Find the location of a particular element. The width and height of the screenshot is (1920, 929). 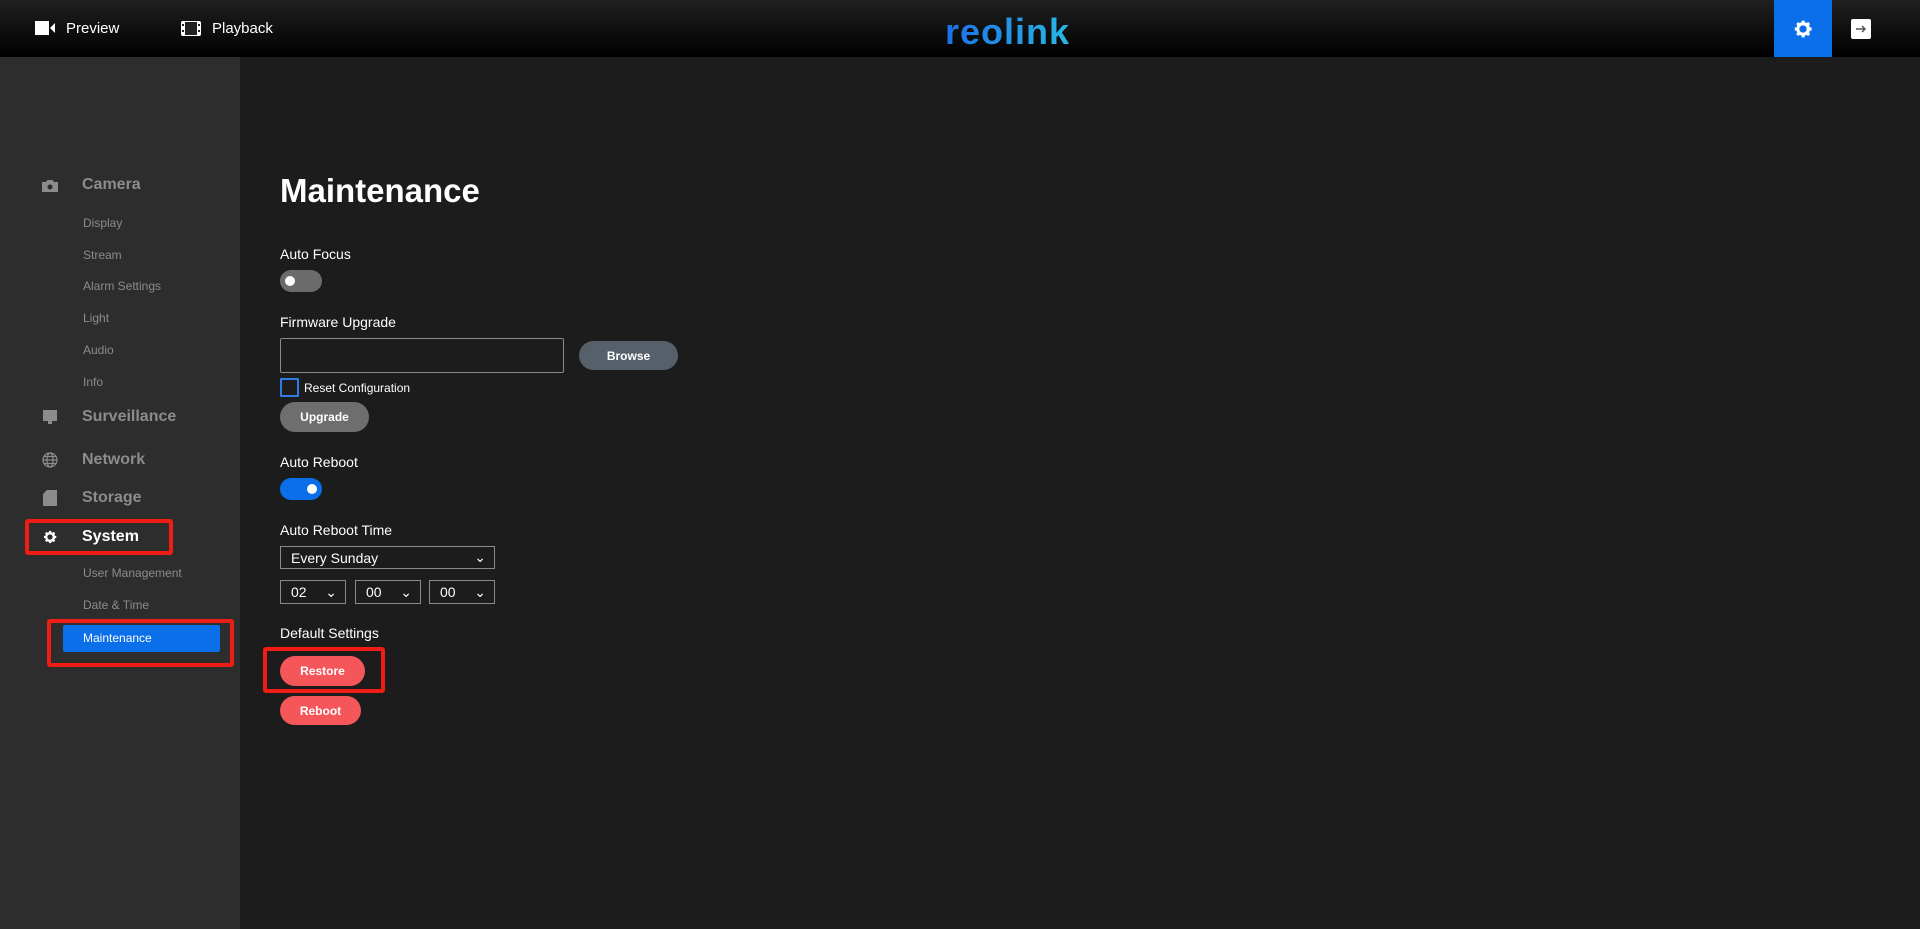

reboot-hour-value: 02 is located at coordinates (299, 592).